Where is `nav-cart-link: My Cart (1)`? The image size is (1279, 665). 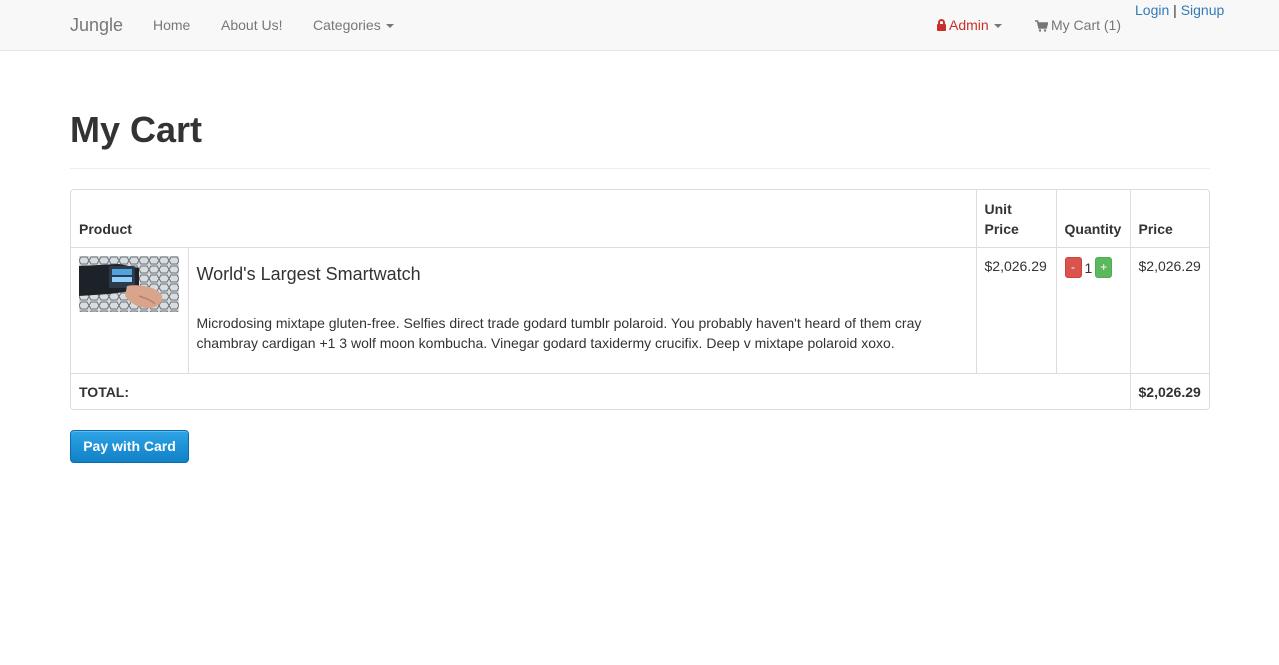 nav-cart-link: My Cart (1) is located at coordinates (1078, 25).